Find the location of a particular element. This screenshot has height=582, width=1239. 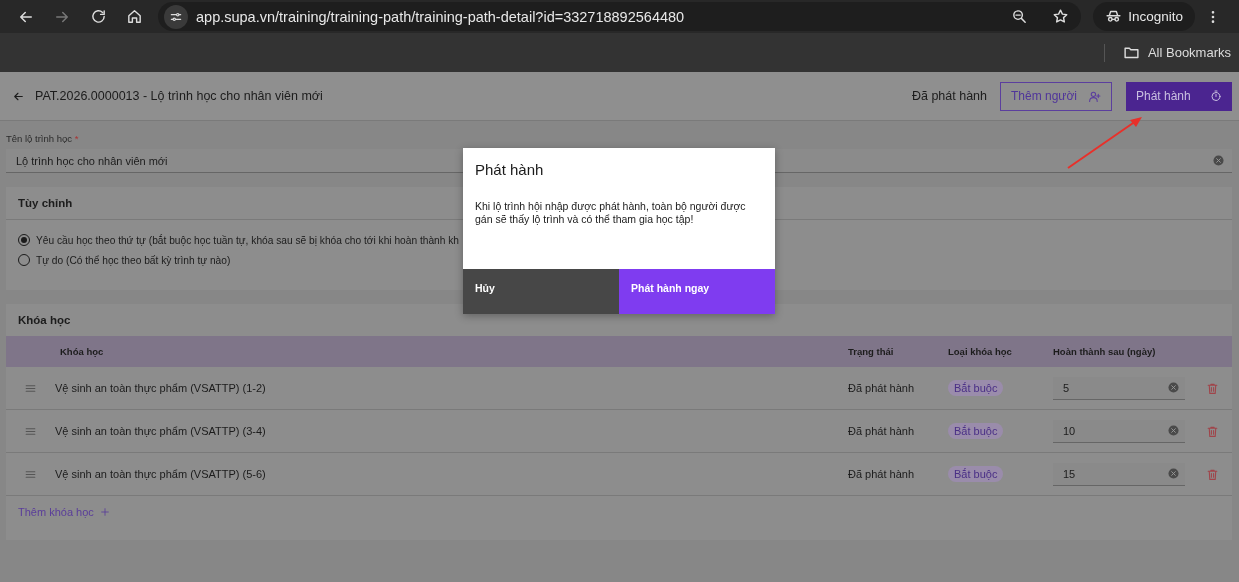

dialog-title: Phát hành is located at coordinates (509, 169).